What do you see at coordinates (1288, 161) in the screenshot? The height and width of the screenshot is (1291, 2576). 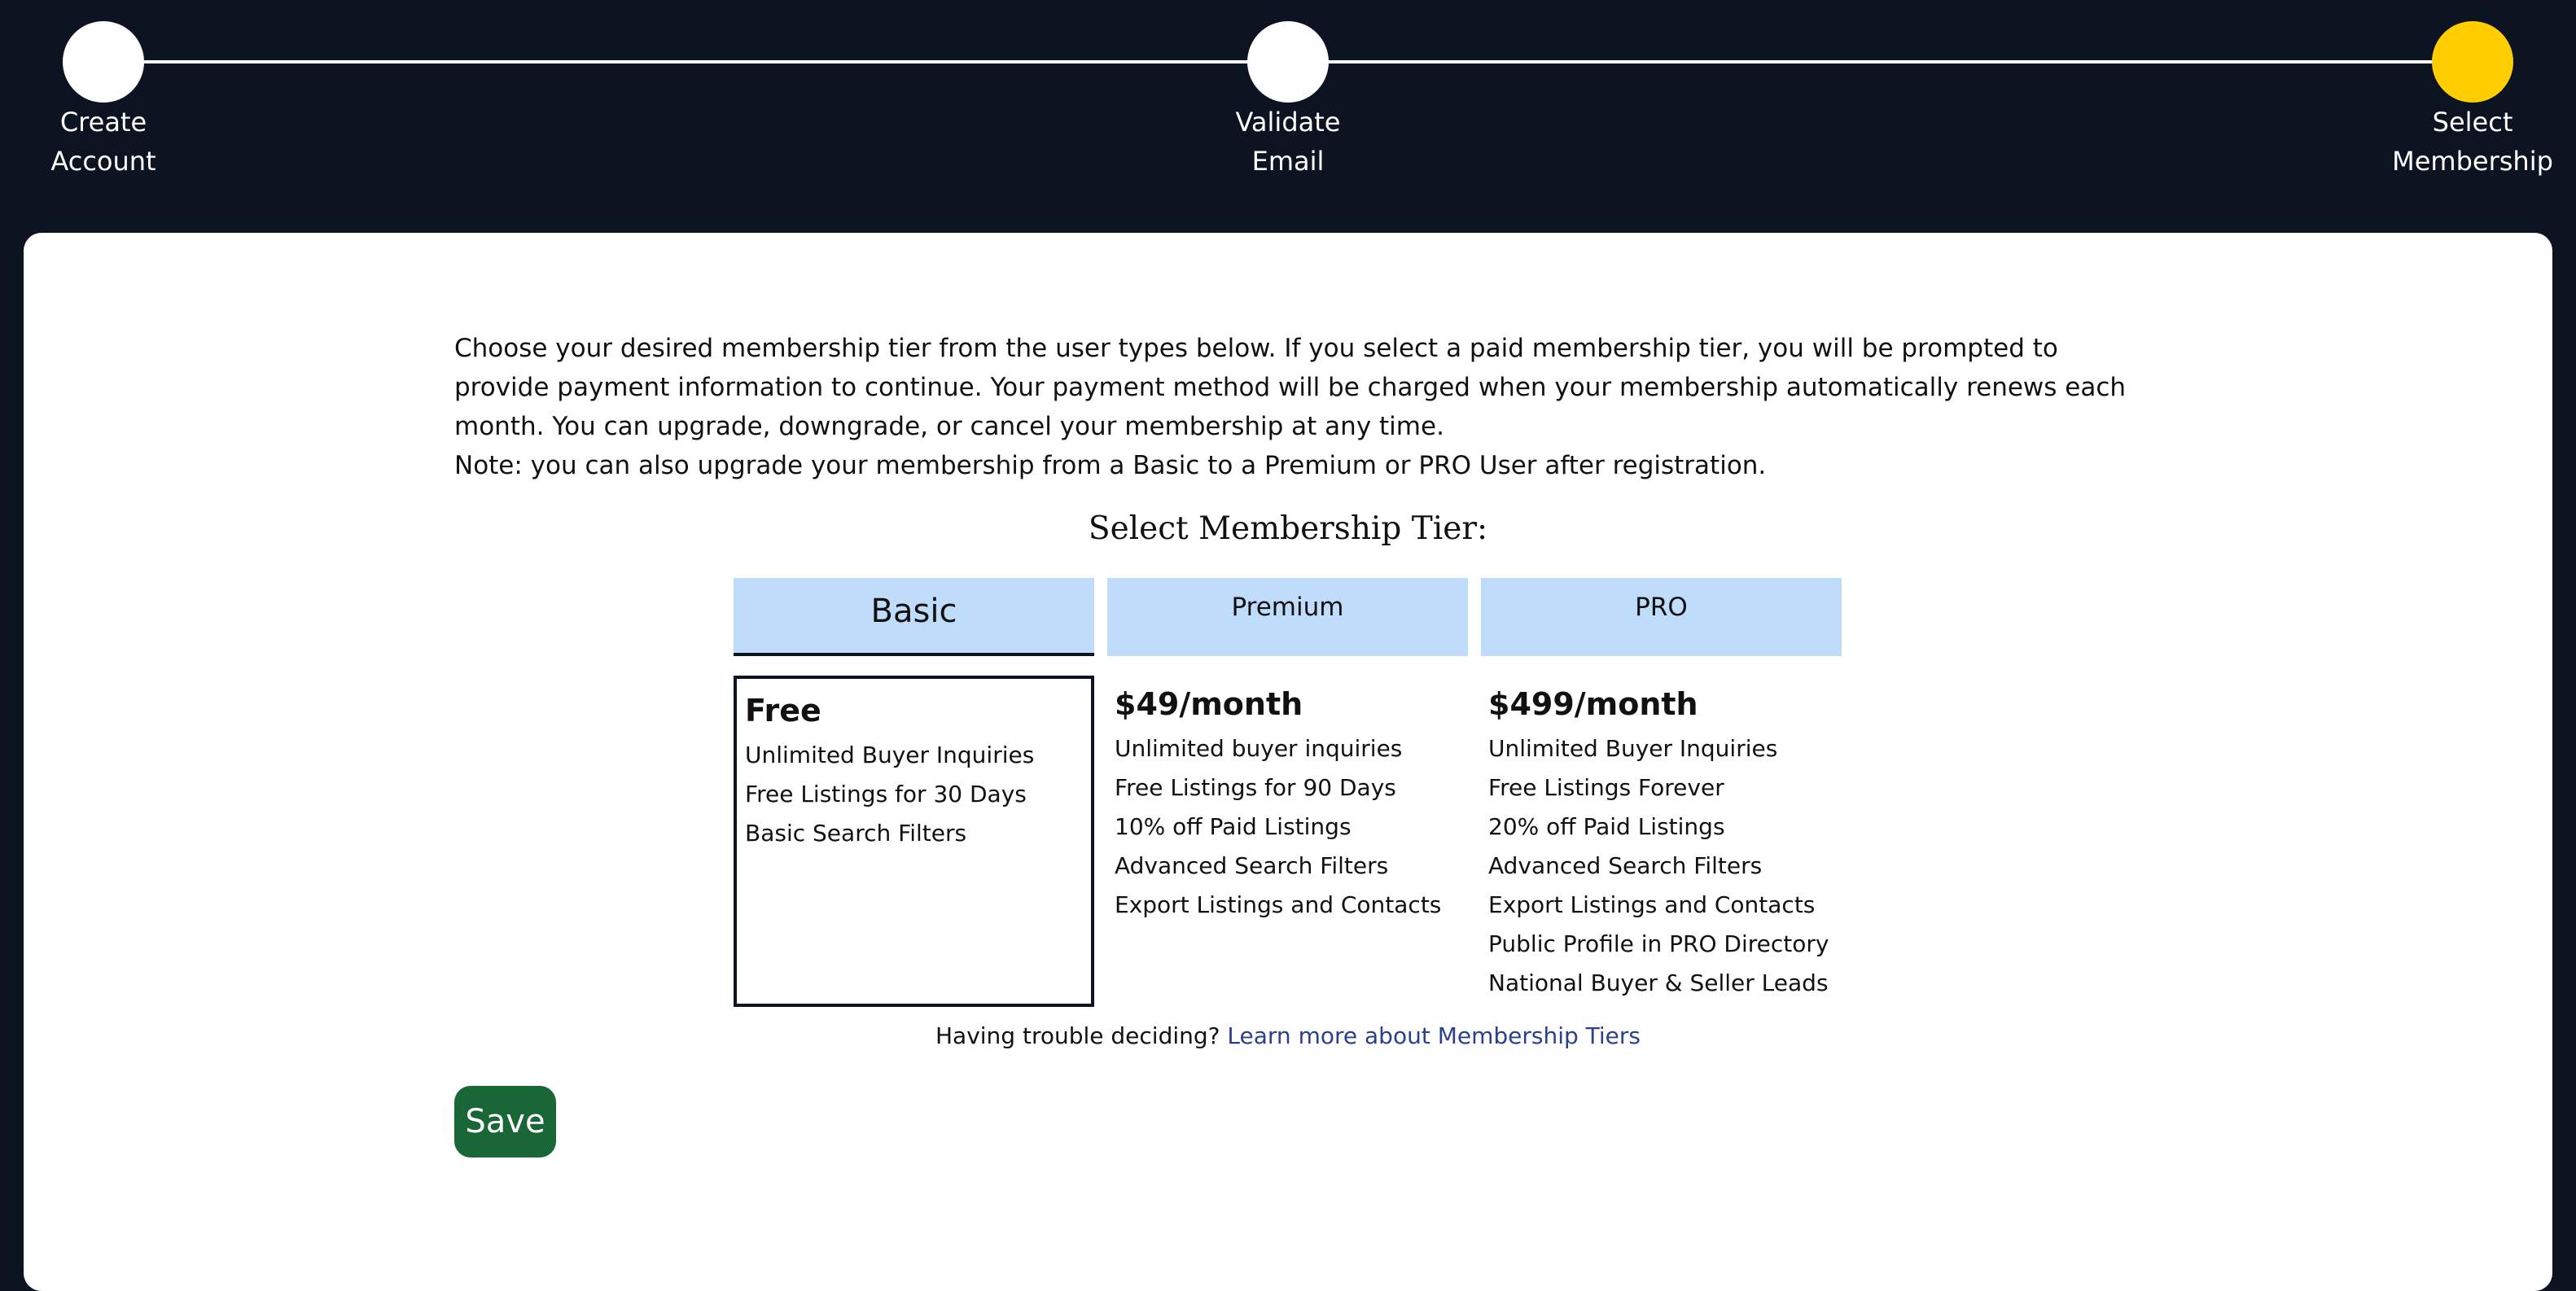 I see `step-label-line: Email` at bounding box center [1288, 161].